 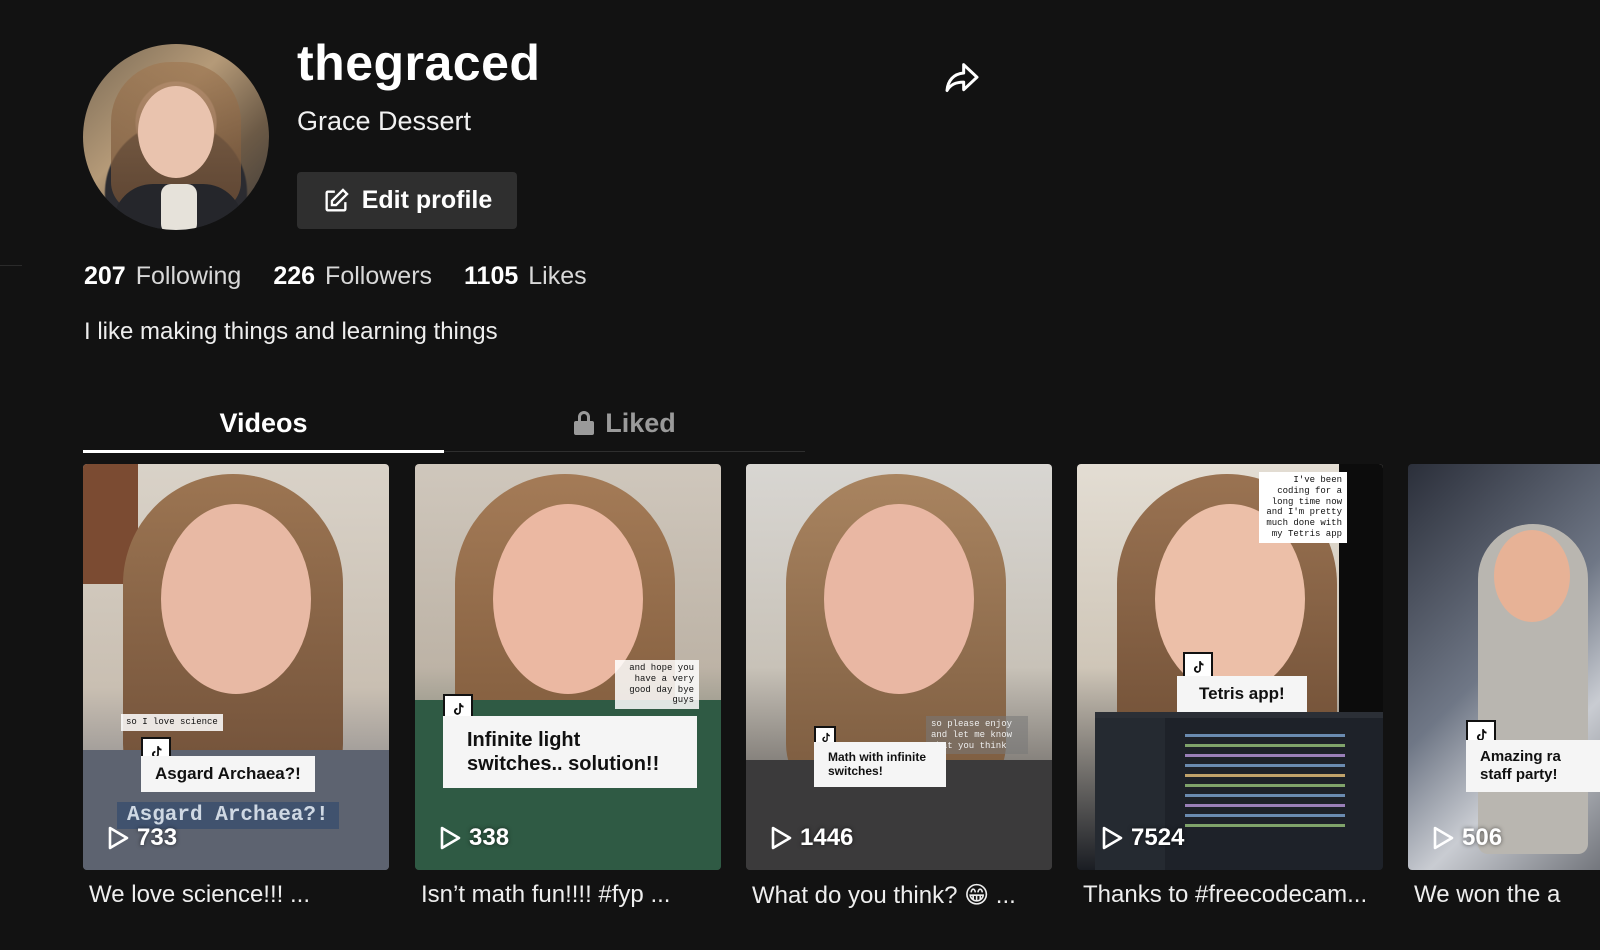 What do you see at coordinates (557, 276) in the screenshot?
I see `likes-label: Likes` at bounding box center [557, 276].